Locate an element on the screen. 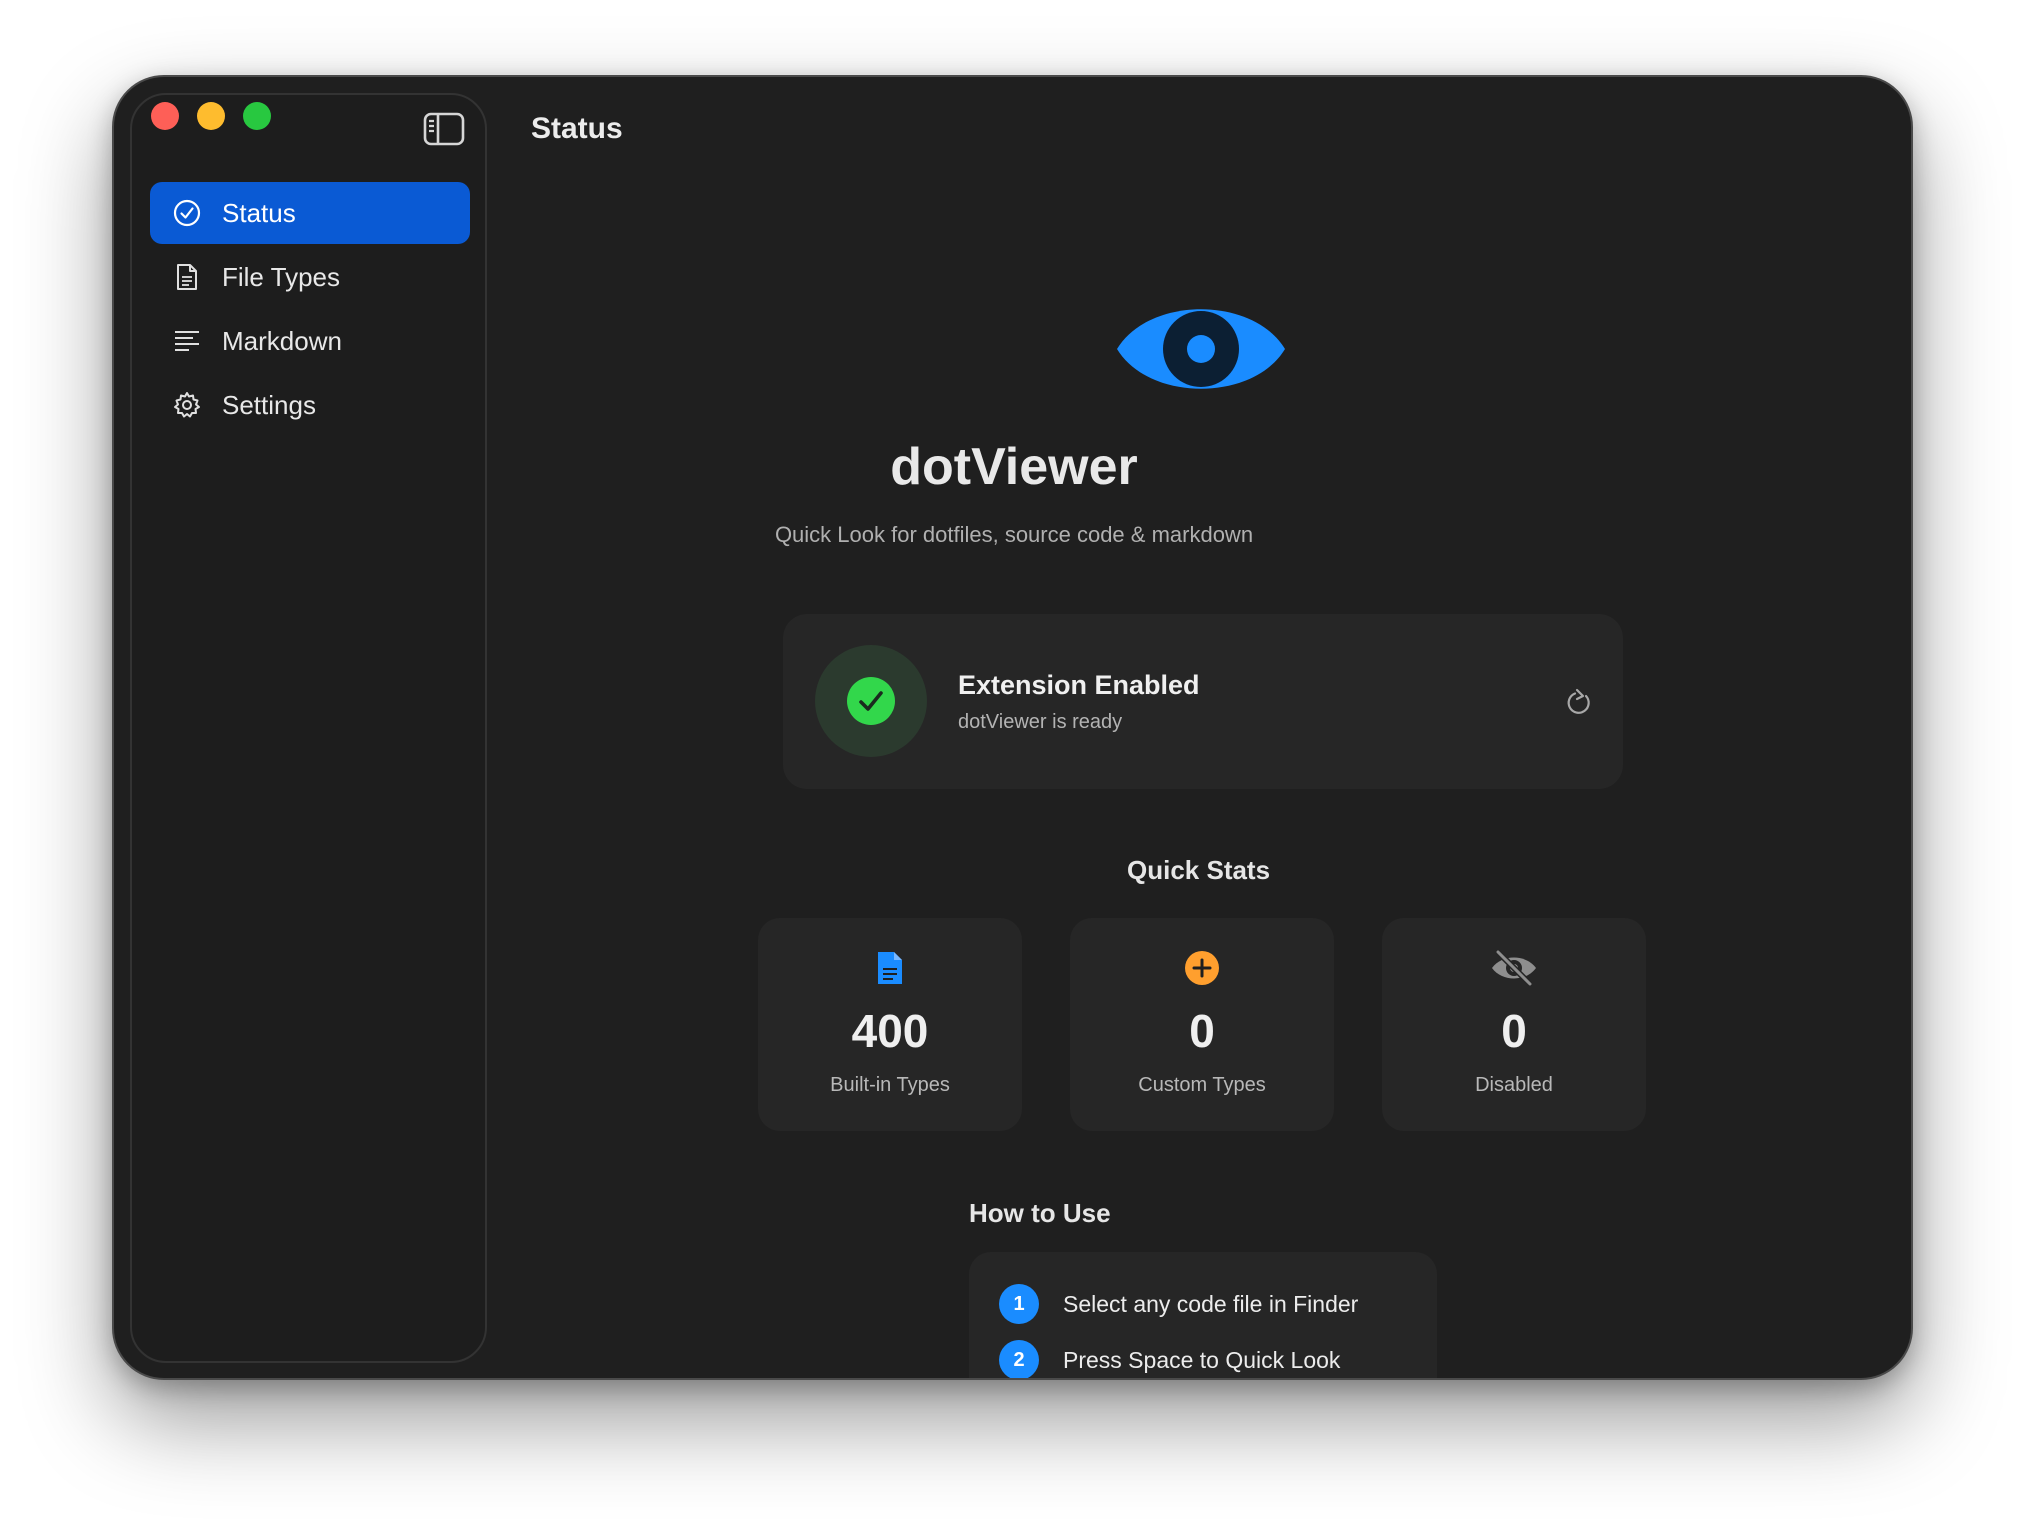  stat-value: 400 is located at coordinates (890, 1031).